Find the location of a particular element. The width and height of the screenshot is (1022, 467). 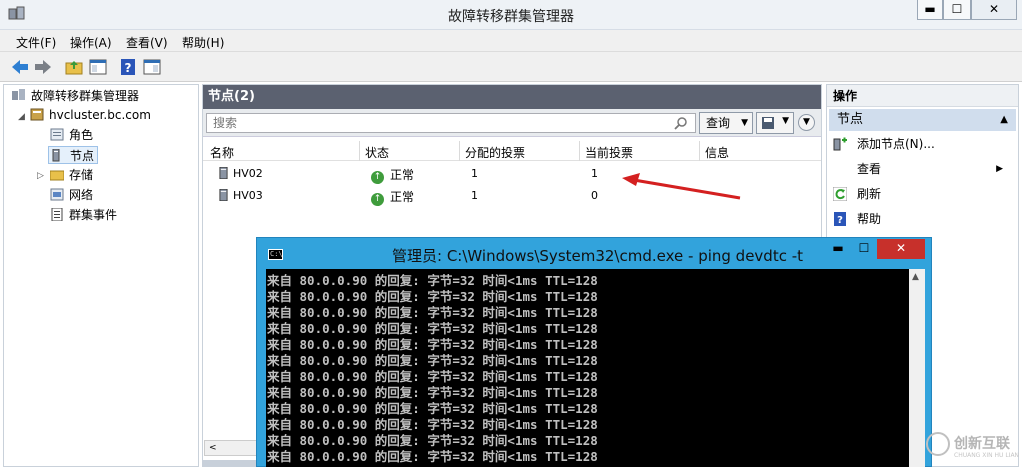

current-votes: 1 is located at coordinates (594, 173).